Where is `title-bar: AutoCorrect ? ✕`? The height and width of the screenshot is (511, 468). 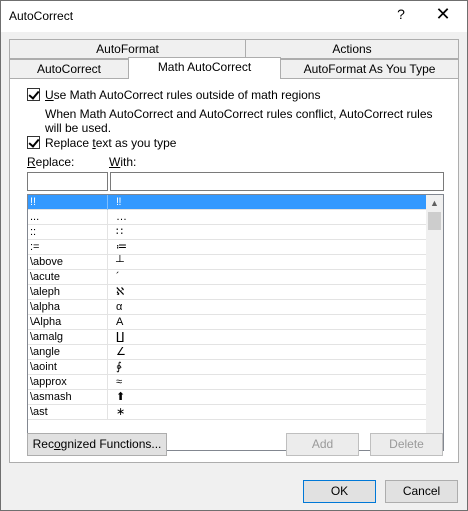 title-bar: AutoCorrect ? ✕ is located at coordinates (234, 16).